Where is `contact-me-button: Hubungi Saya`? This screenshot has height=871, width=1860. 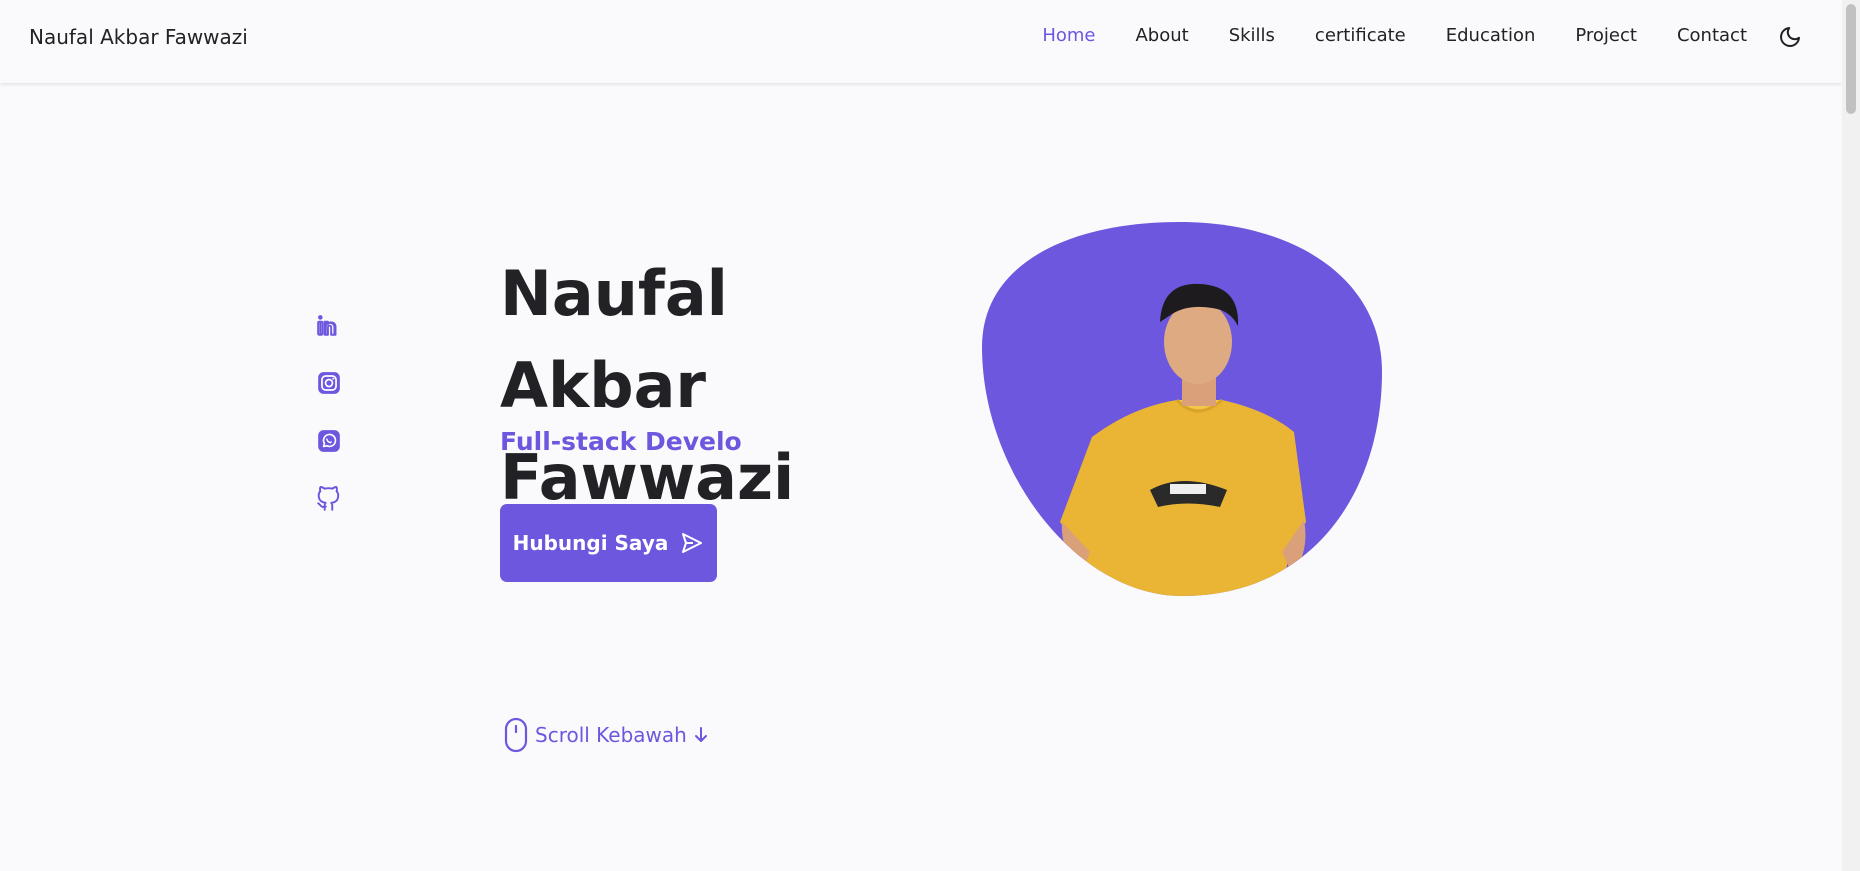 contact-me-button: Hubungi Saya is located at coordinates (608, 543).